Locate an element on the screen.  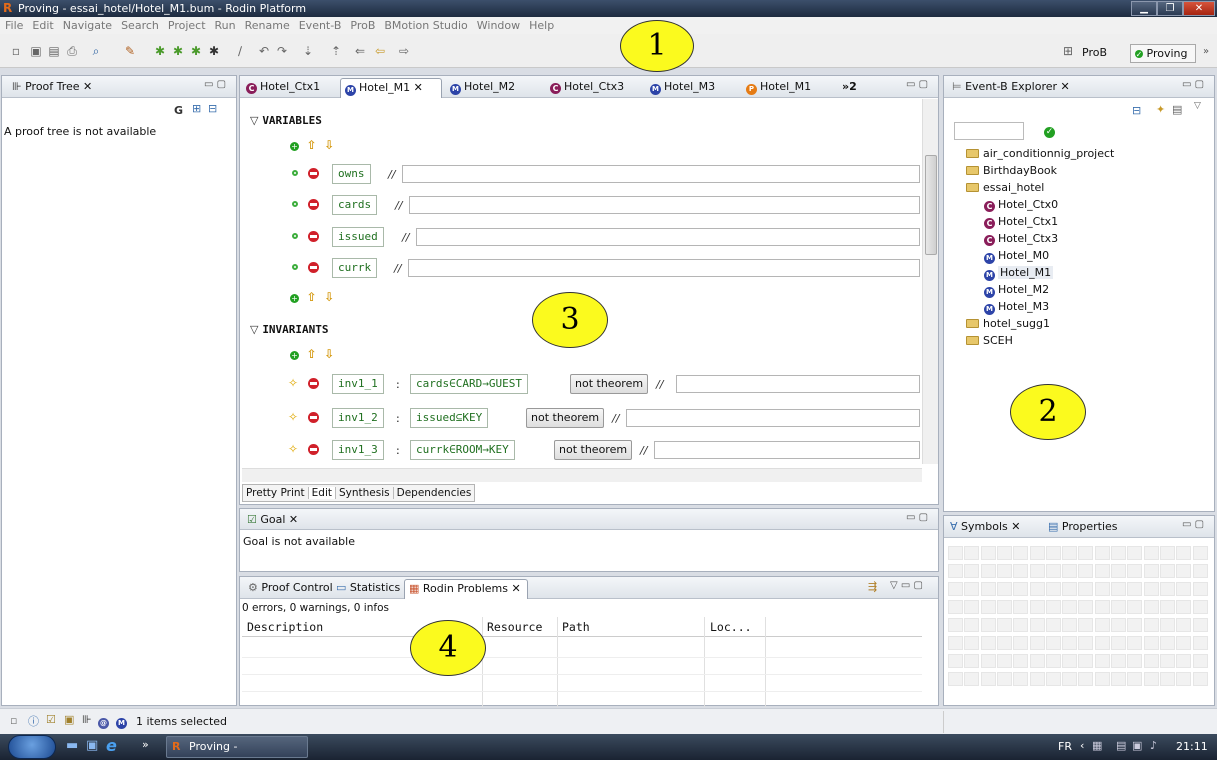
open-perspective-icon: ⊞ is located at coordinates (1068, 51).